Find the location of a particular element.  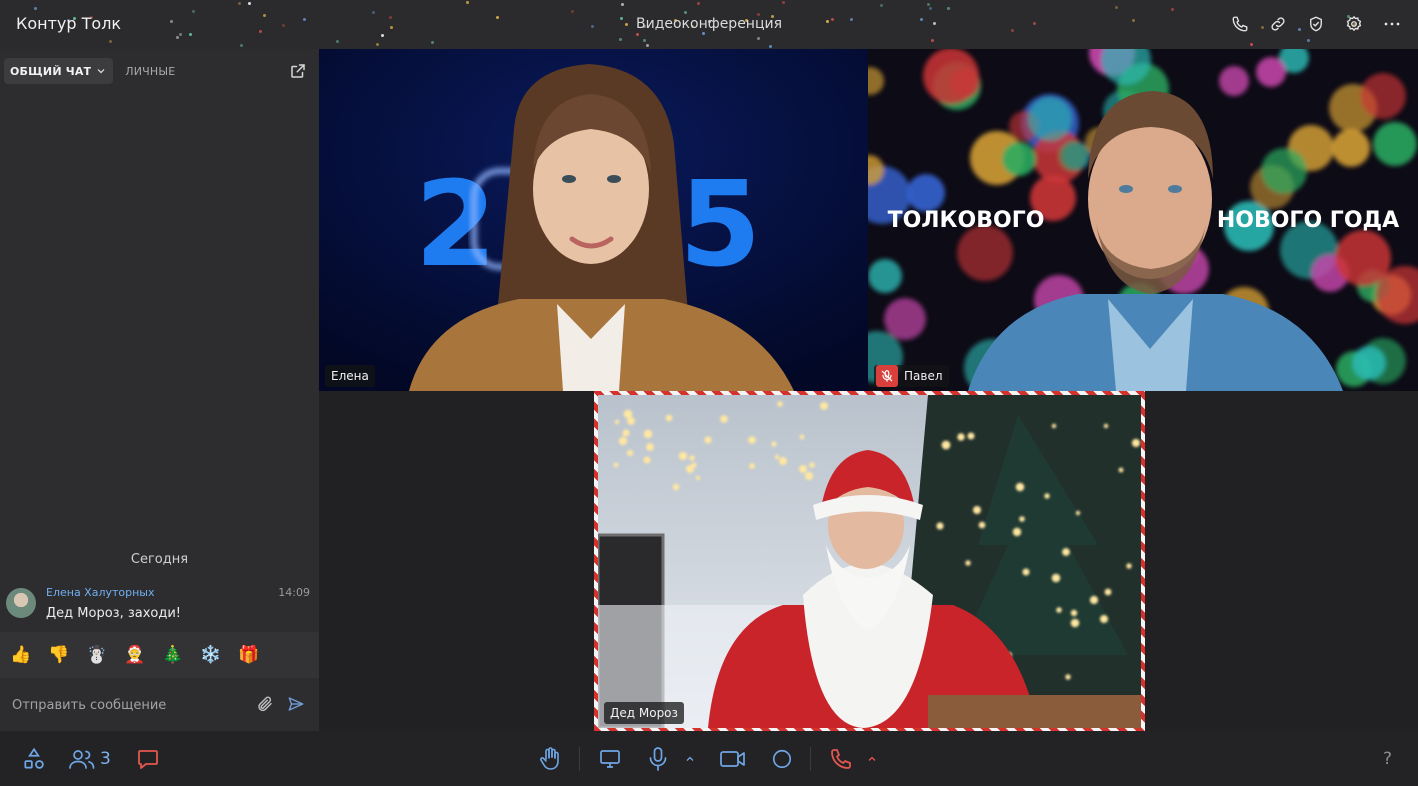

apps-shapes-icon is located at coordinates (34, 758).